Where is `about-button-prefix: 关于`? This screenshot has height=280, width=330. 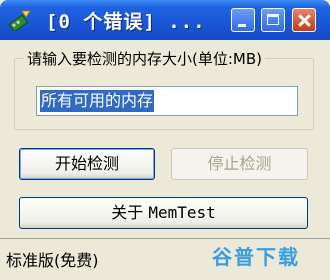 about-button-prefix: 关于 is located at coordinates (130, 212).